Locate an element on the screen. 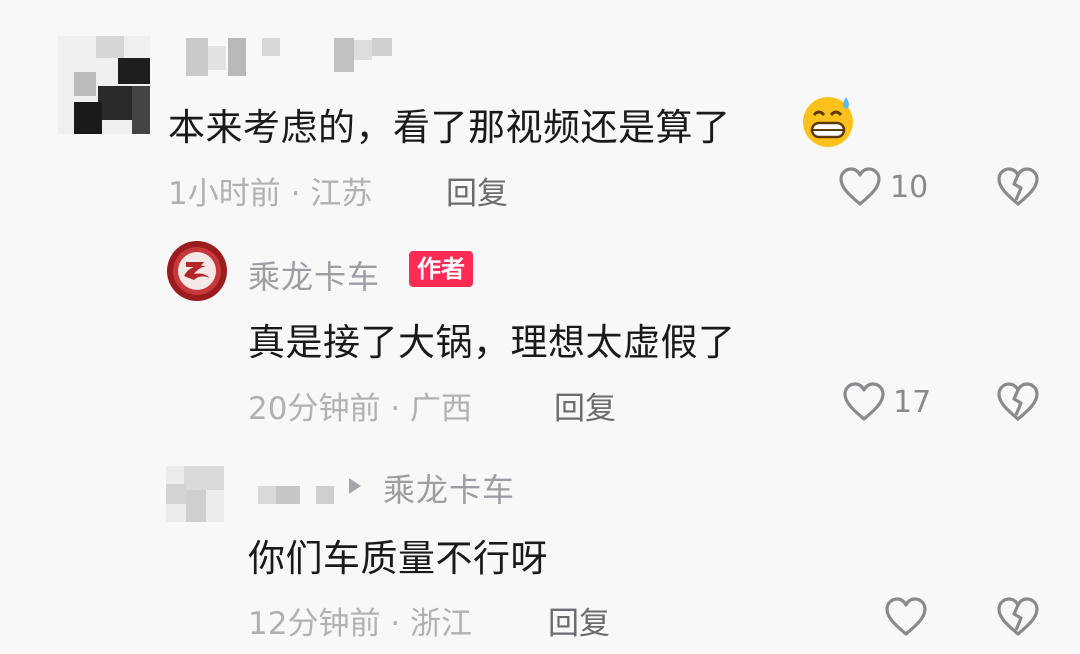 The image size is (1080, 654). comment-meta: 1小时前 · 江苏 is located at coordinates (270, 194).